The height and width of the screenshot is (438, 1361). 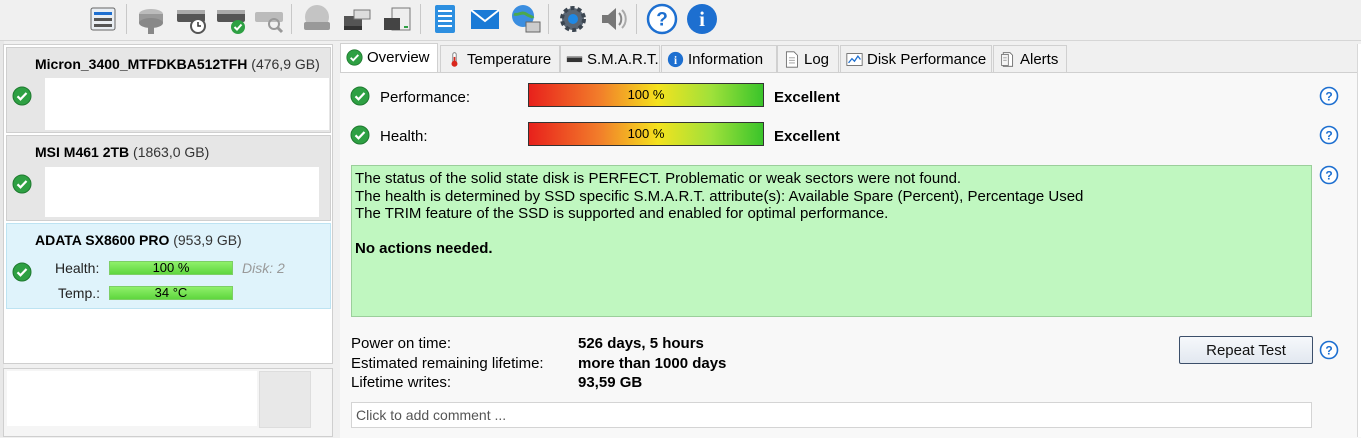 What do you see at coordinates (401, 382) in the screenshot?
I see `lifetime-writes-label: Lifetime writes:` at bounding box center [401, 382].